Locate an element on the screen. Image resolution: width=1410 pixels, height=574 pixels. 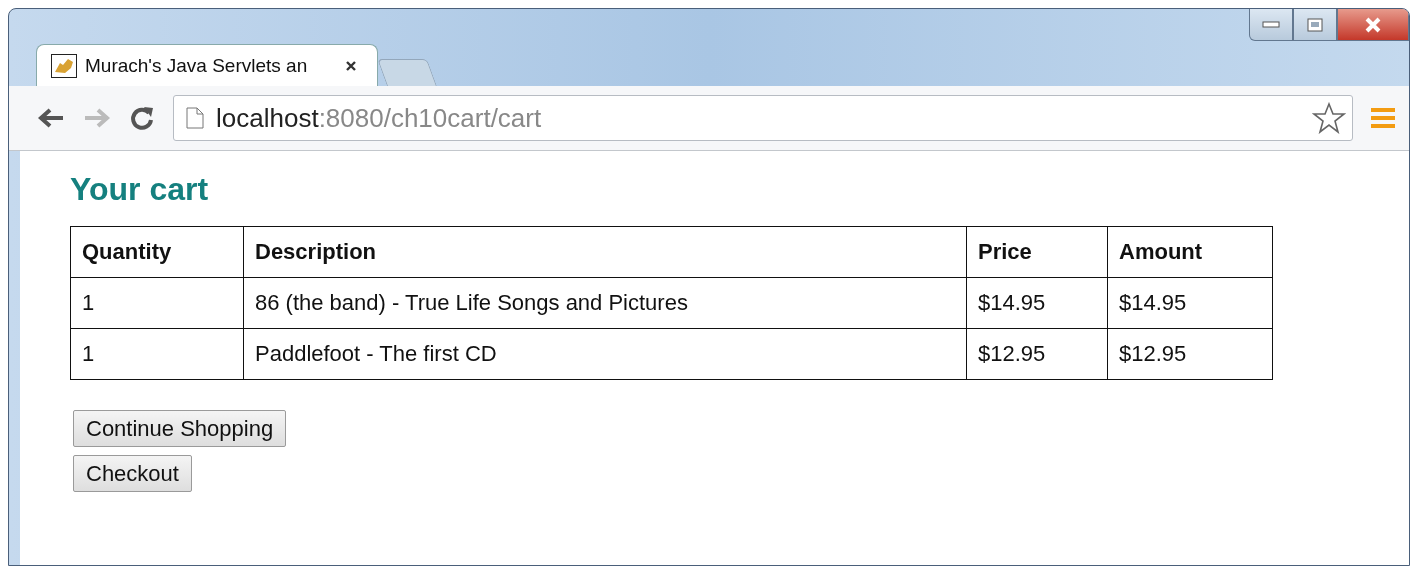
page-icon is located at coordinates (195, 118).